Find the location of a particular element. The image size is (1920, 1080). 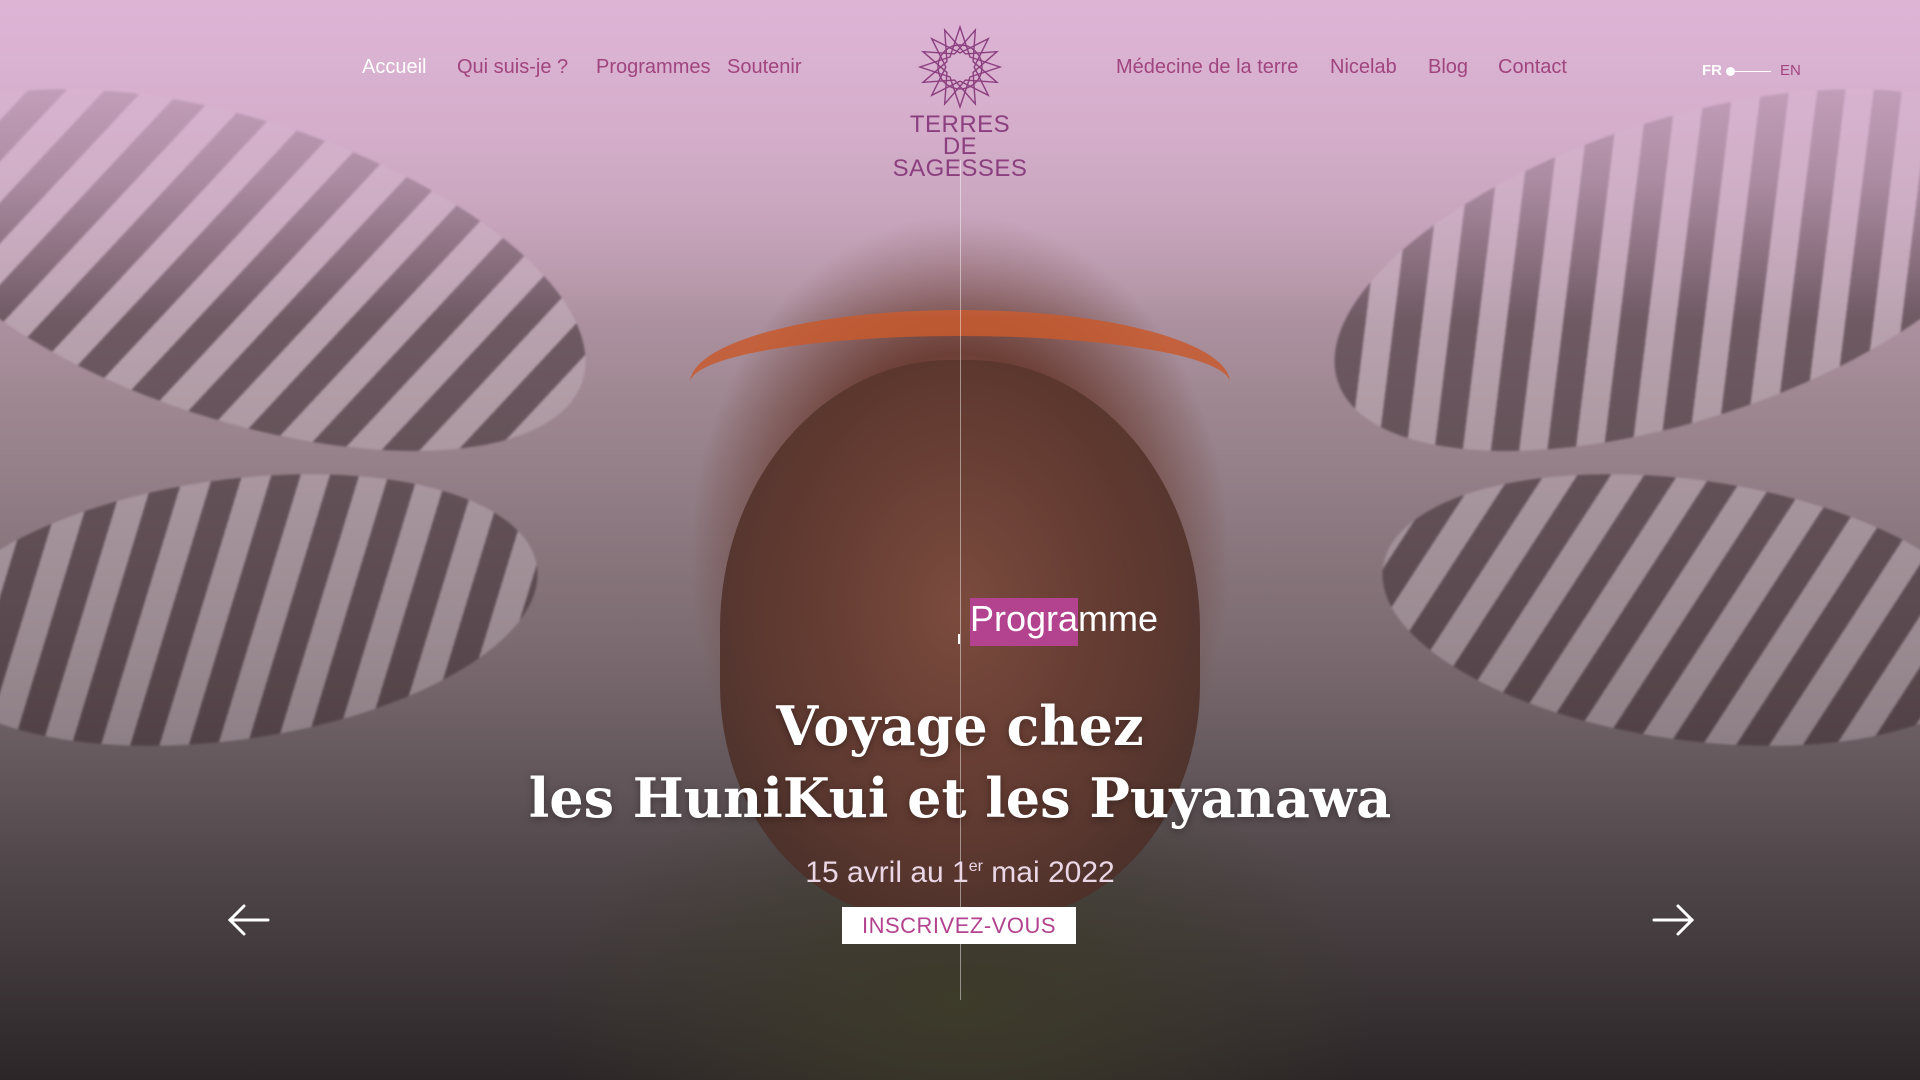

dates-end: mai 2022 is located at coordinates (1048, 872).